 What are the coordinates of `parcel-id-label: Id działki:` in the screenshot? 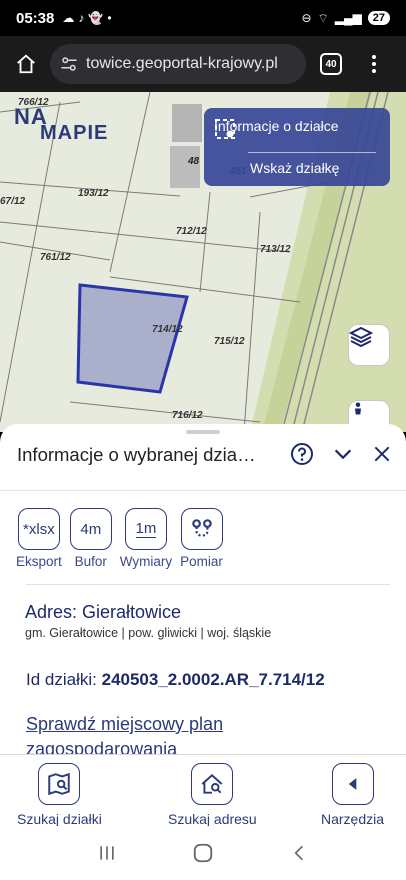 It's located at (61, 679).